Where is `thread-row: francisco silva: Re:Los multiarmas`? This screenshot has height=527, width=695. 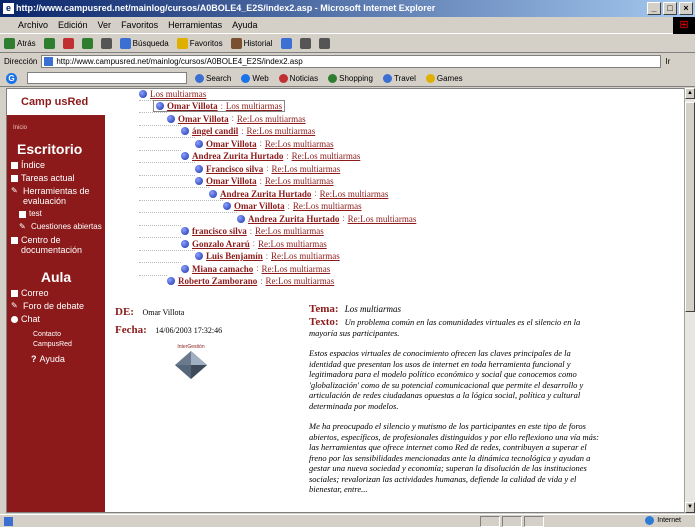
thread-row: francisco silva: Re:Los multiarmas is located at coordinates (231, 231).